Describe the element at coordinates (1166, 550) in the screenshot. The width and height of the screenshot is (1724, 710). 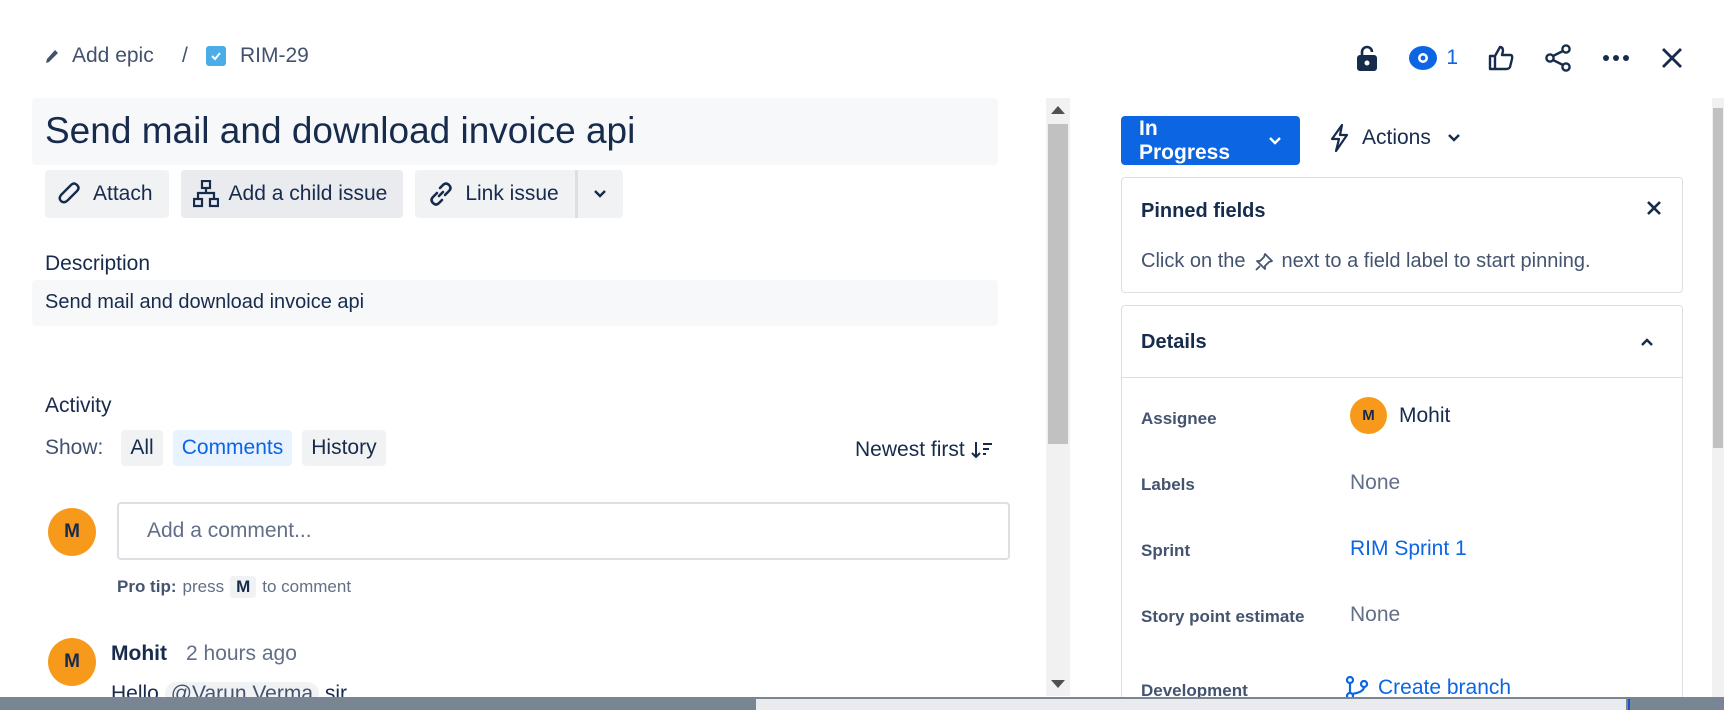
I see `sprint-label: Sprint` at that location.